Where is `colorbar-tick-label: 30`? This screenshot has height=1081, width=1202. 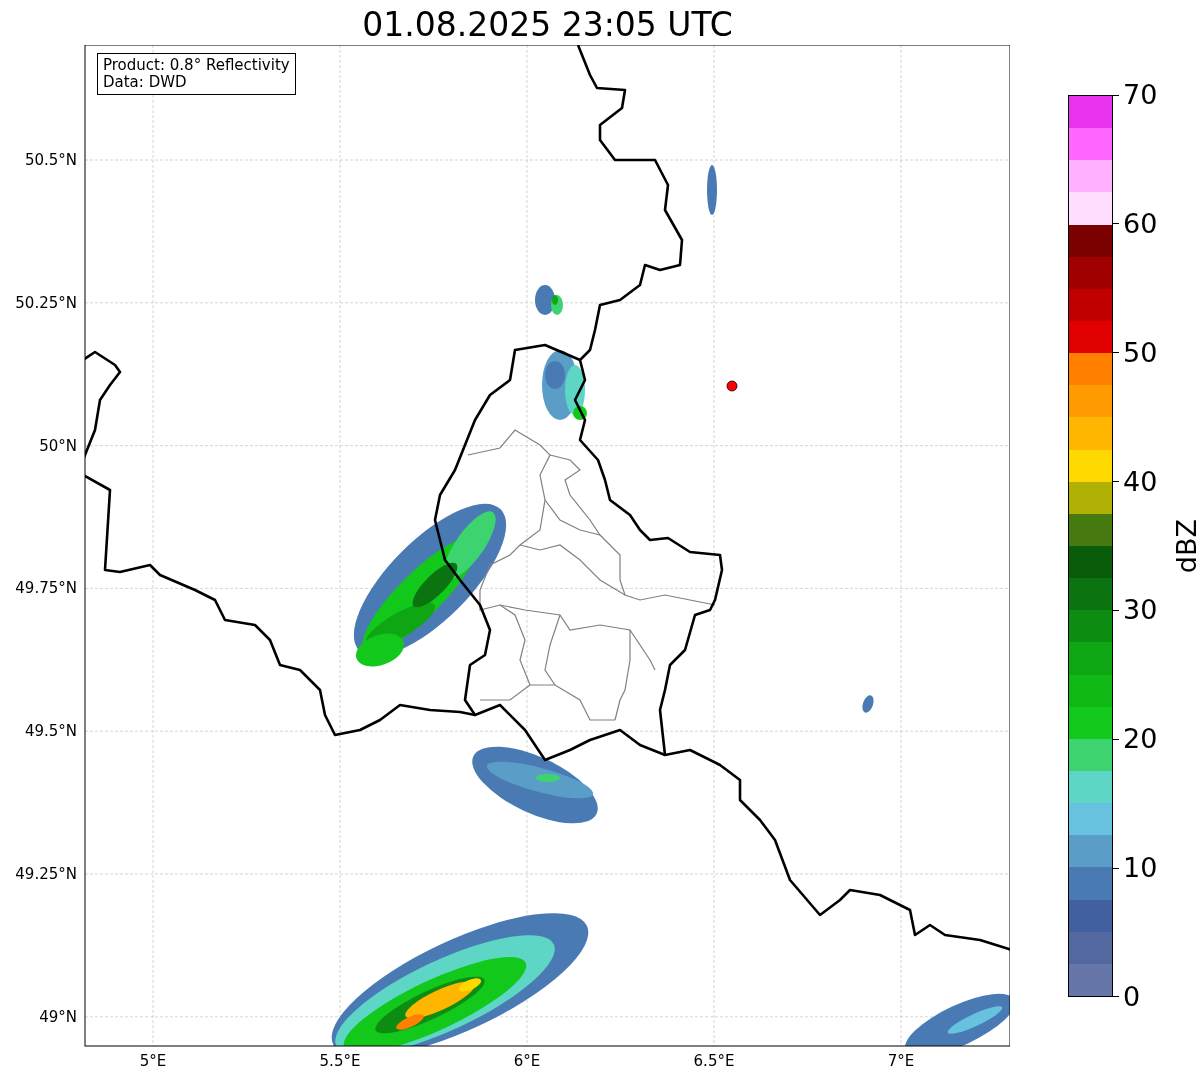
colorbar-tick-label: 30 is located at coordinates (1140, 610).